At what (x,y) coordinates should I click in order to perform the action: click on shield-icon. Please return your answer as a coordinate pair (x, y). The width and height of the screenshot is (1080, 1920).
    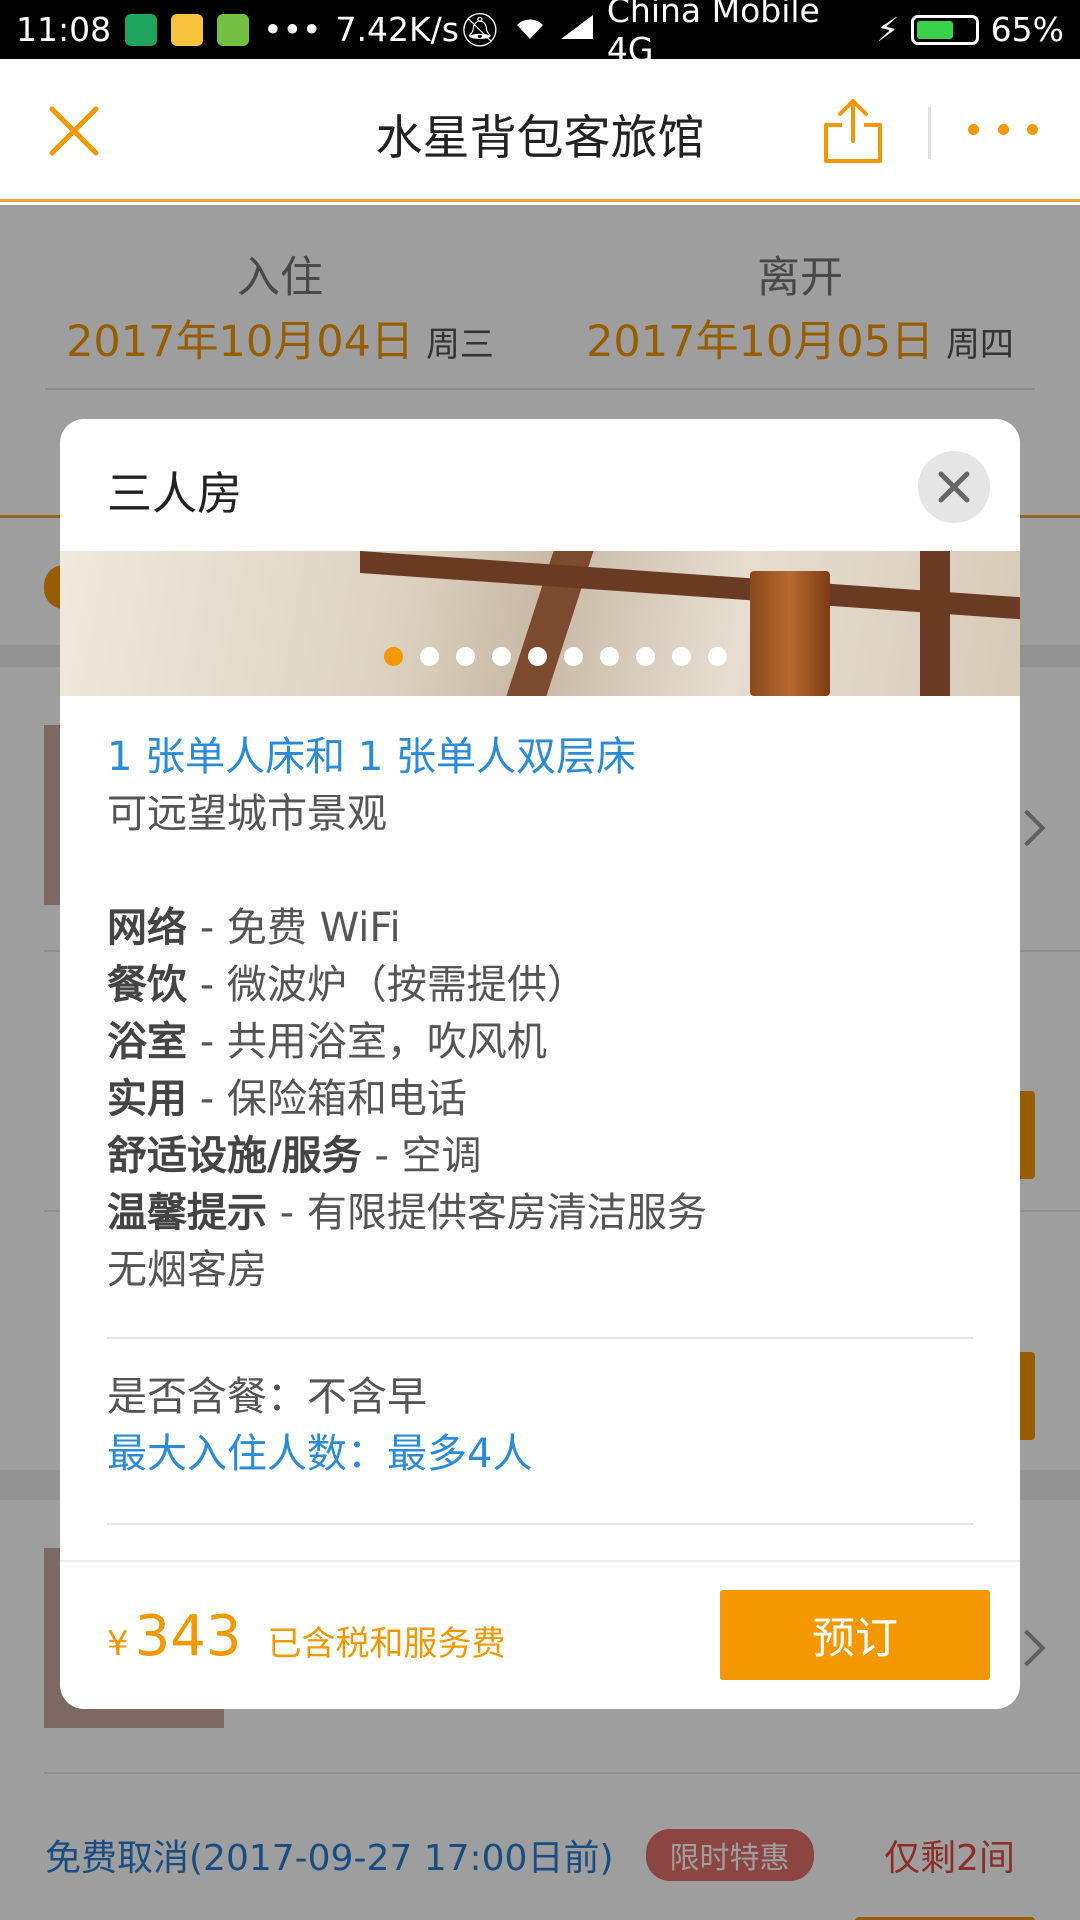
    Looking at the image, I should click on (141, 29).